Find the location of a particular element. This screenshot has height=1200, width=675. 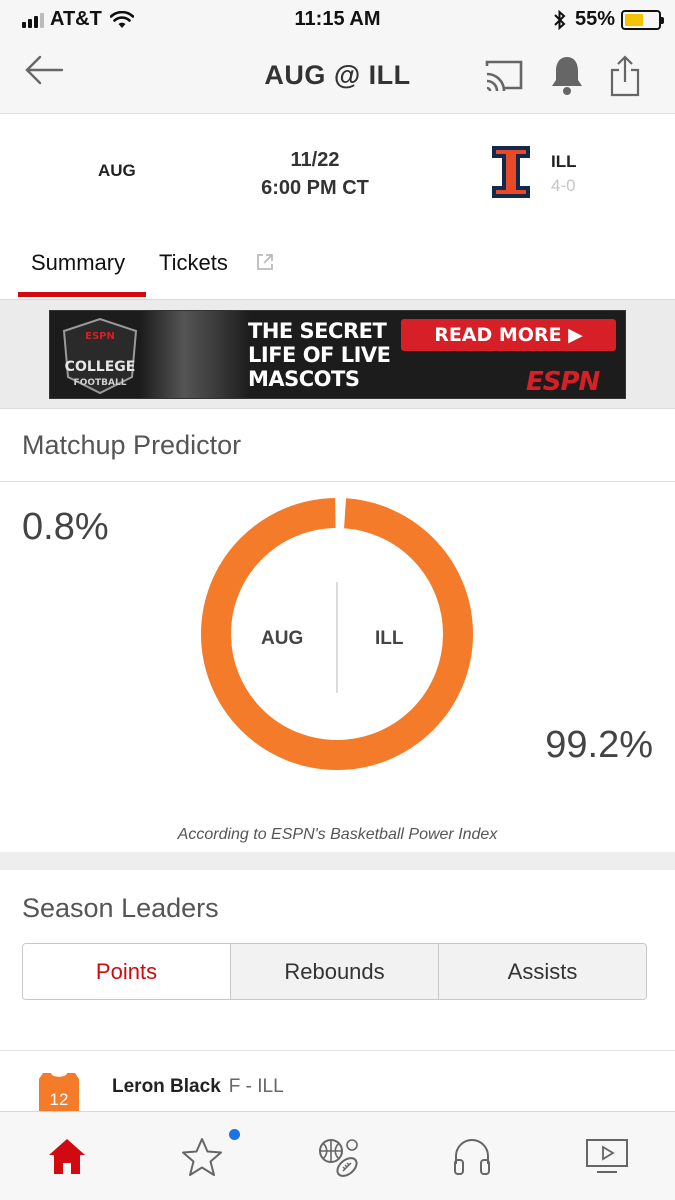

bell-icon is located at coordinates (567, 75).